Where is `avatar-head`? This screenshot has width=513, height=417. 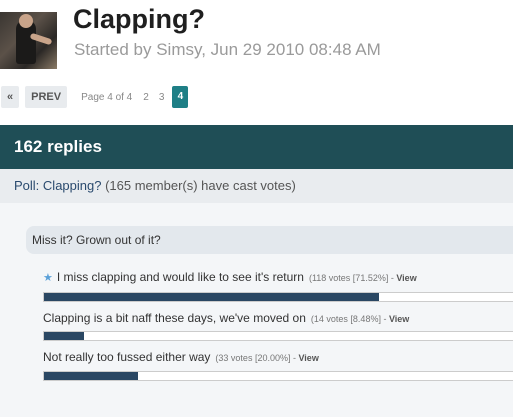 avatar-head is located at coordinates (26, 21).